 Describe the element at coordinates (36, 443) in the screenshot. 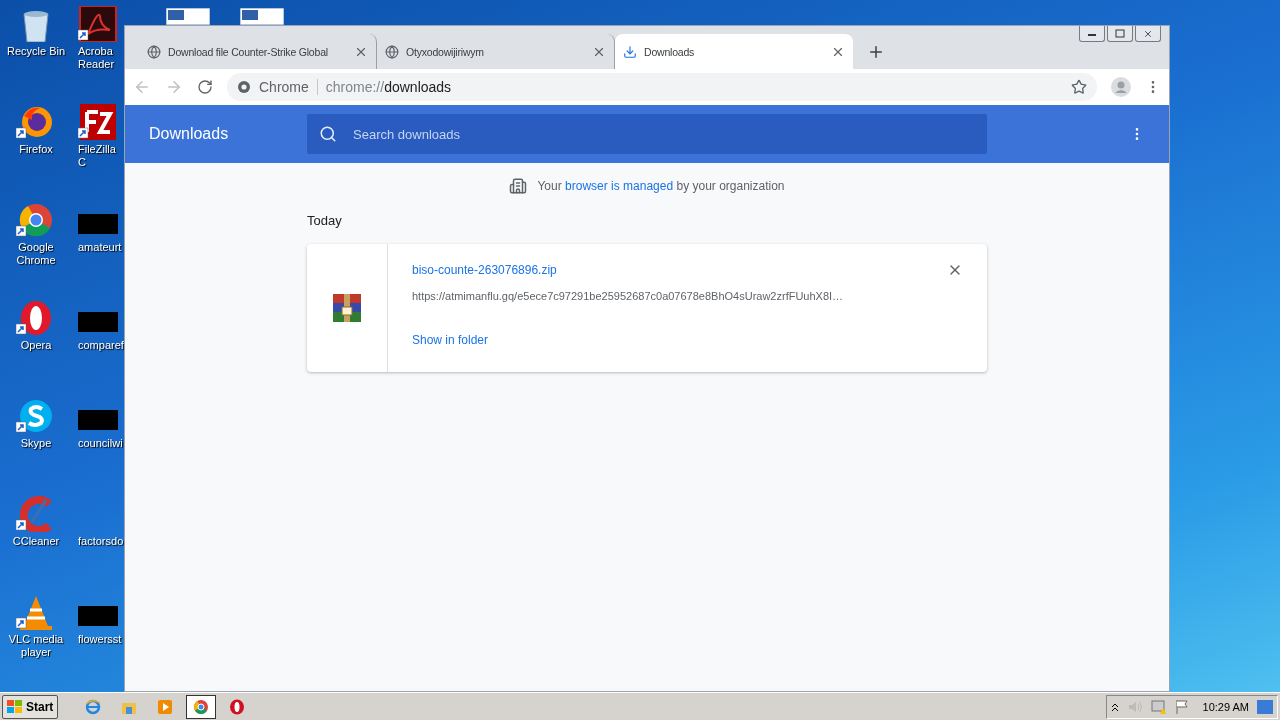

I see `desktop-icon-label: Skype` at that location.